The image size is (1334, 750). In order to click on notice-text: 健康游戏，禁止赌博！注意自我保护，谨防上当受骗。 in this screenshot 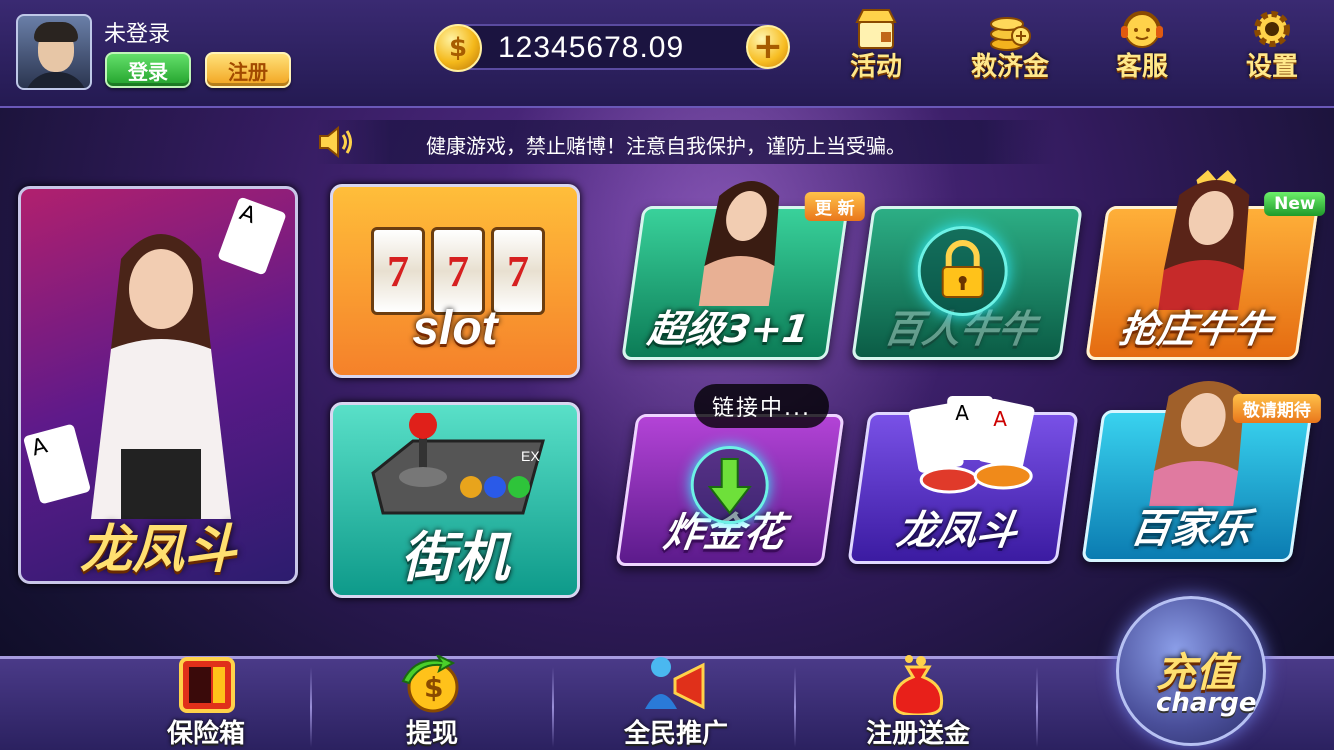, I will do `click(666, 146)`.